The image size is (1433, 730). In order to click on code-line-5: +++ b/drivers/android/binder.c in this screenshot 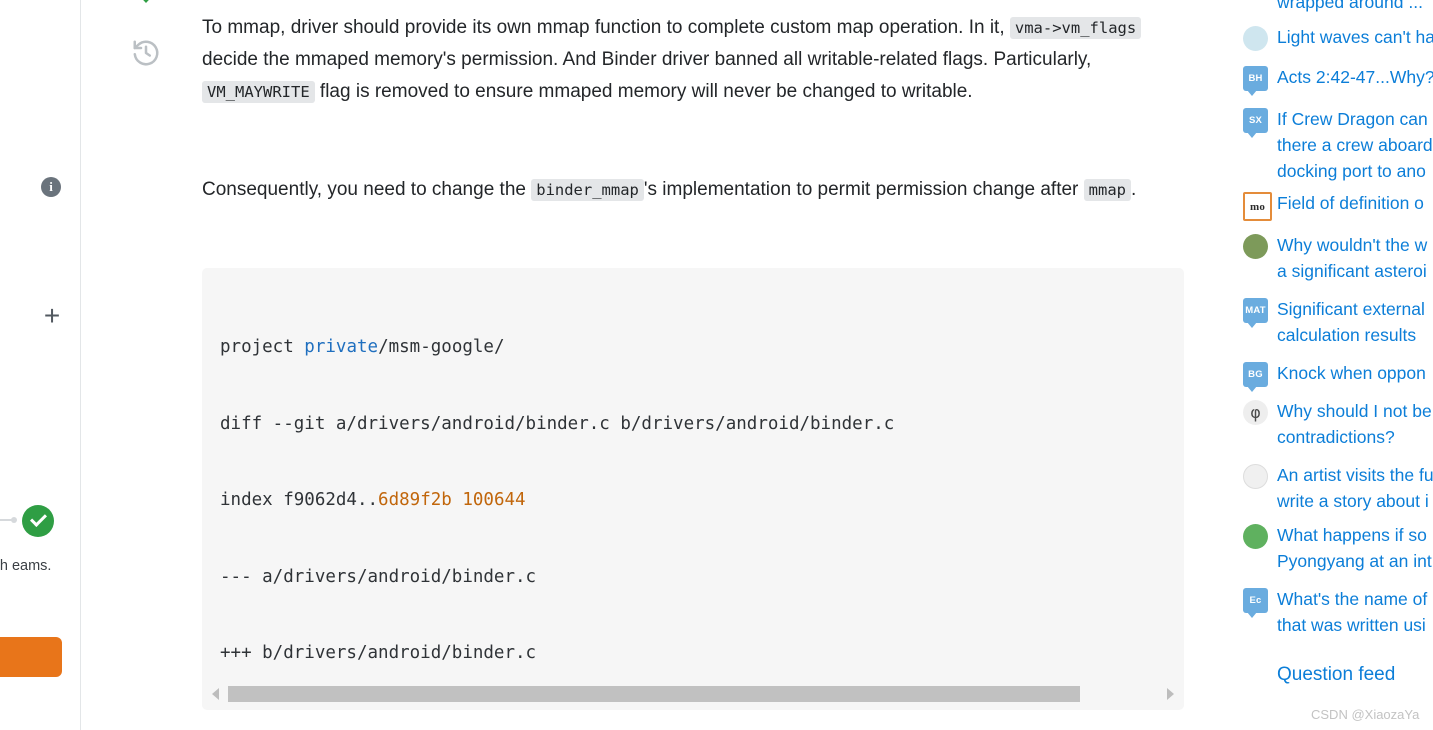, I will do `click(702, 654)`.